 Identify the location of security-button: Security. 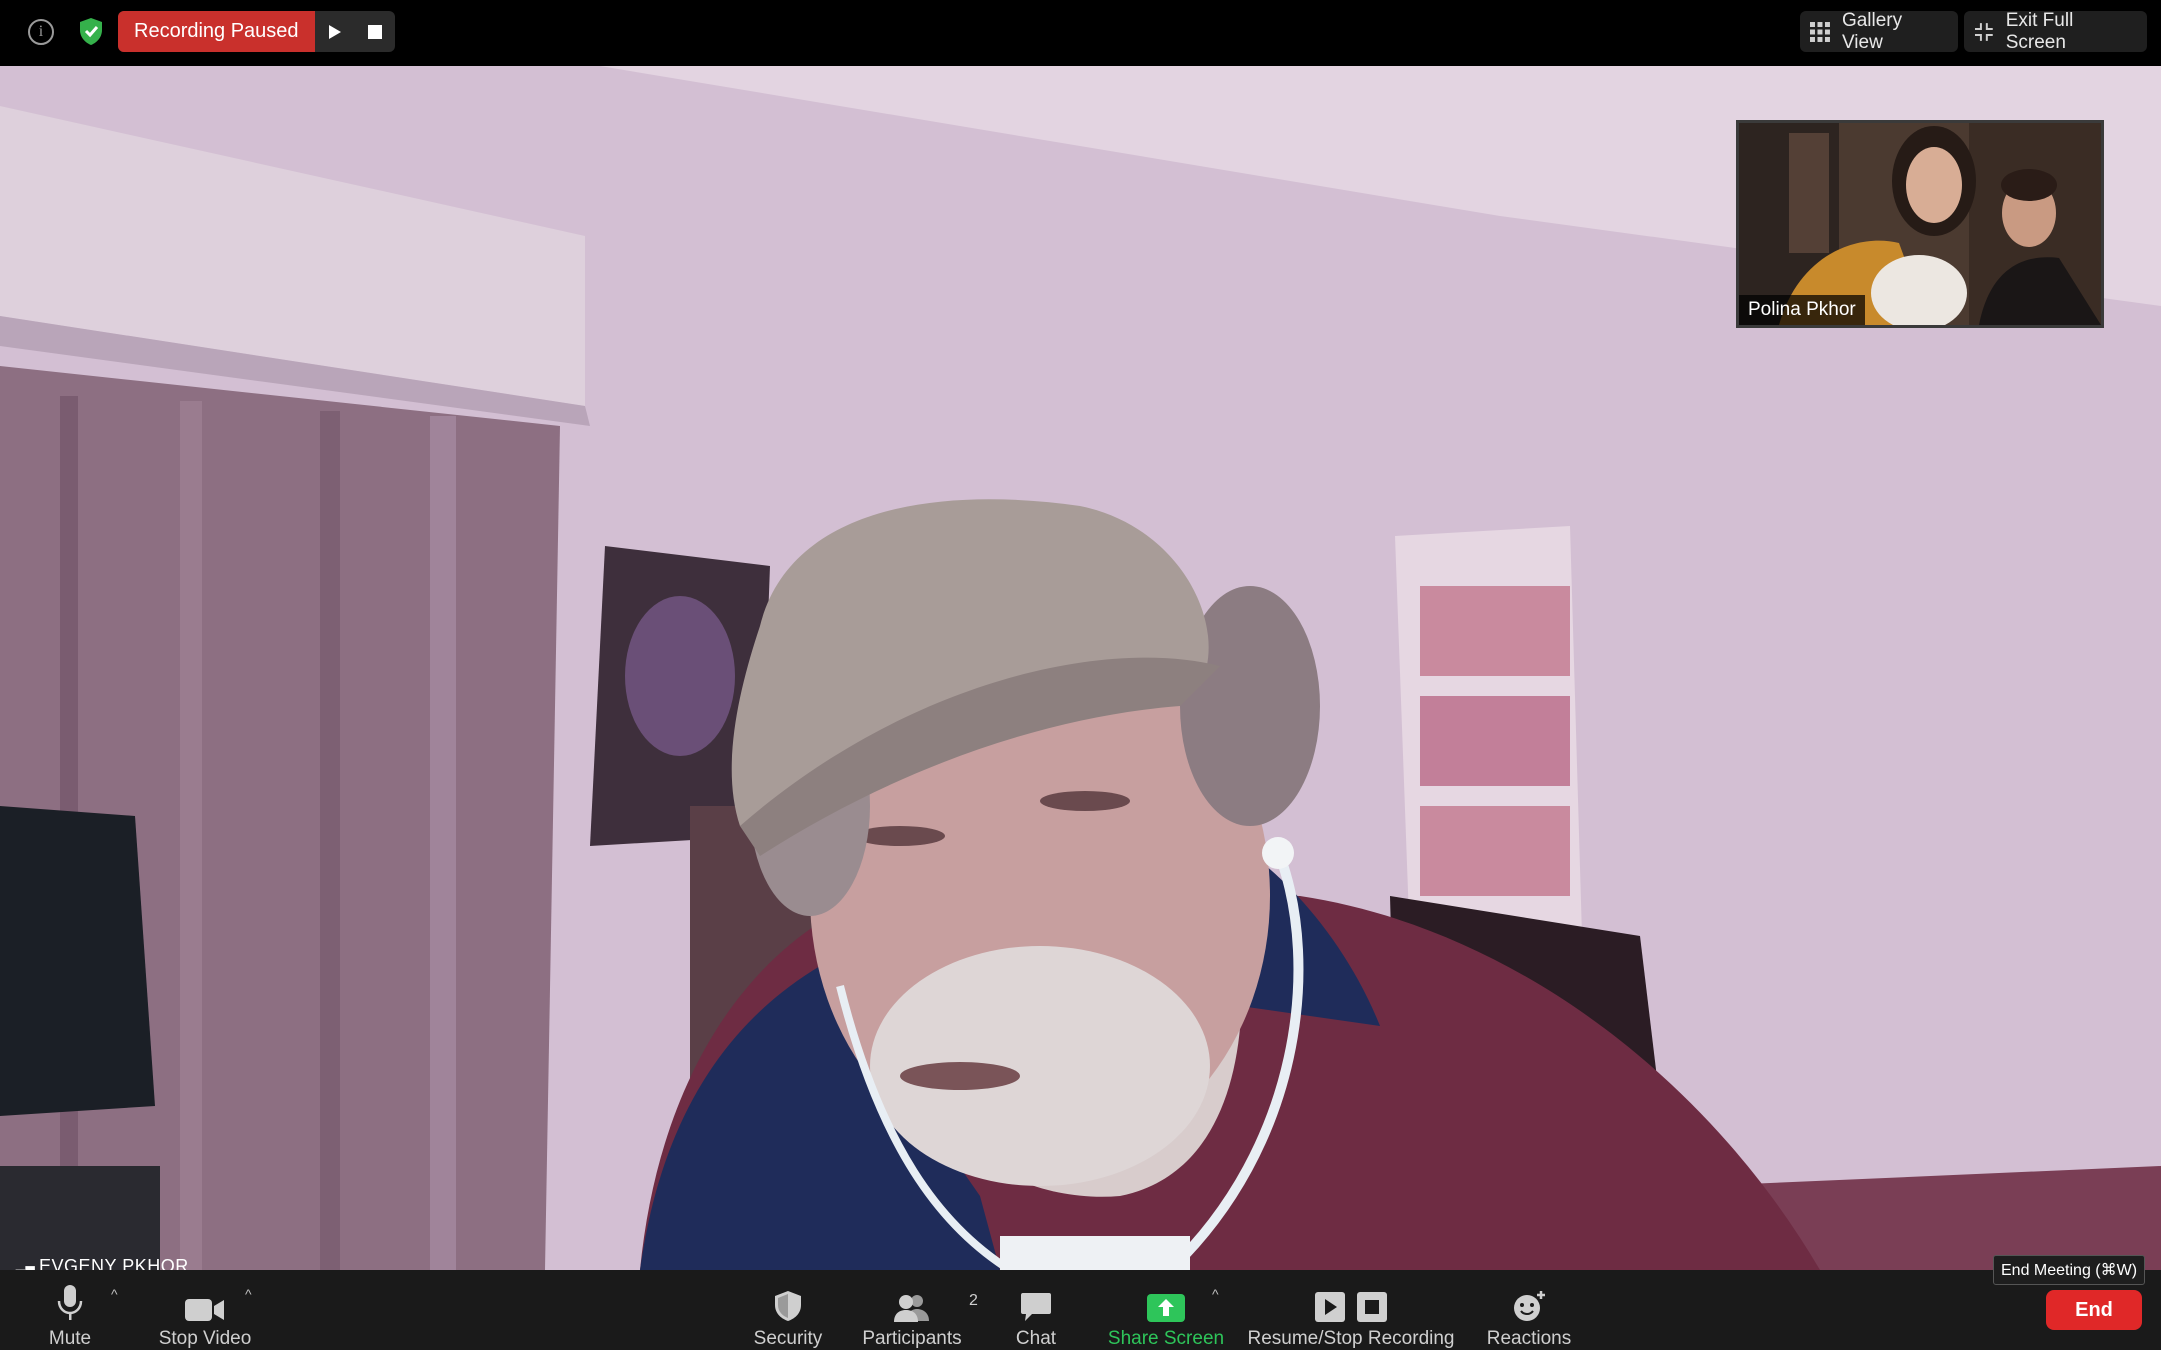
(788, 1310).